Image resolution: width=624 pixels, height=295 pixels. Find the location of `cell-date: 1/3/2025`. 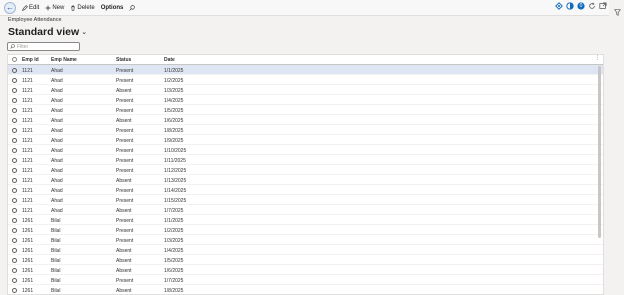

cell-date: 1/3/2025 is located at coordinates (174, 240).